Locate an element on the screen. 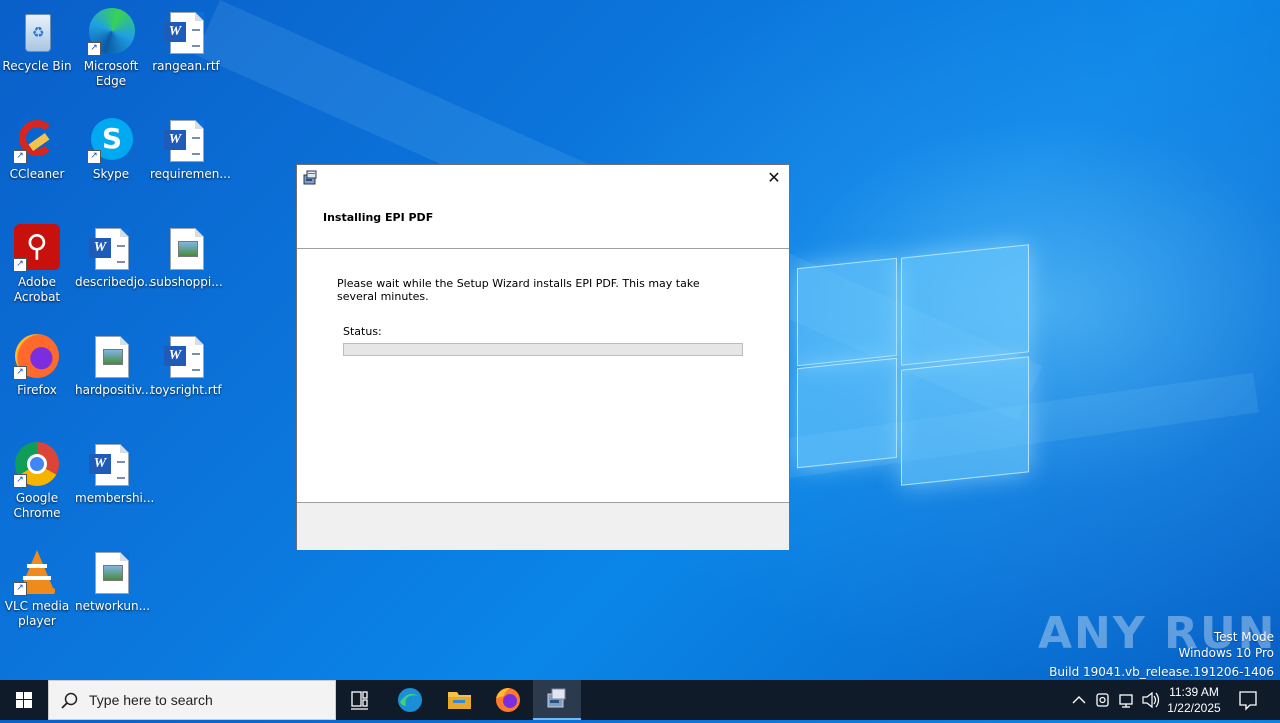 This screenshot has width=1280, height=723. firefox-icon: ↗ is located at coordinates (37, 356).